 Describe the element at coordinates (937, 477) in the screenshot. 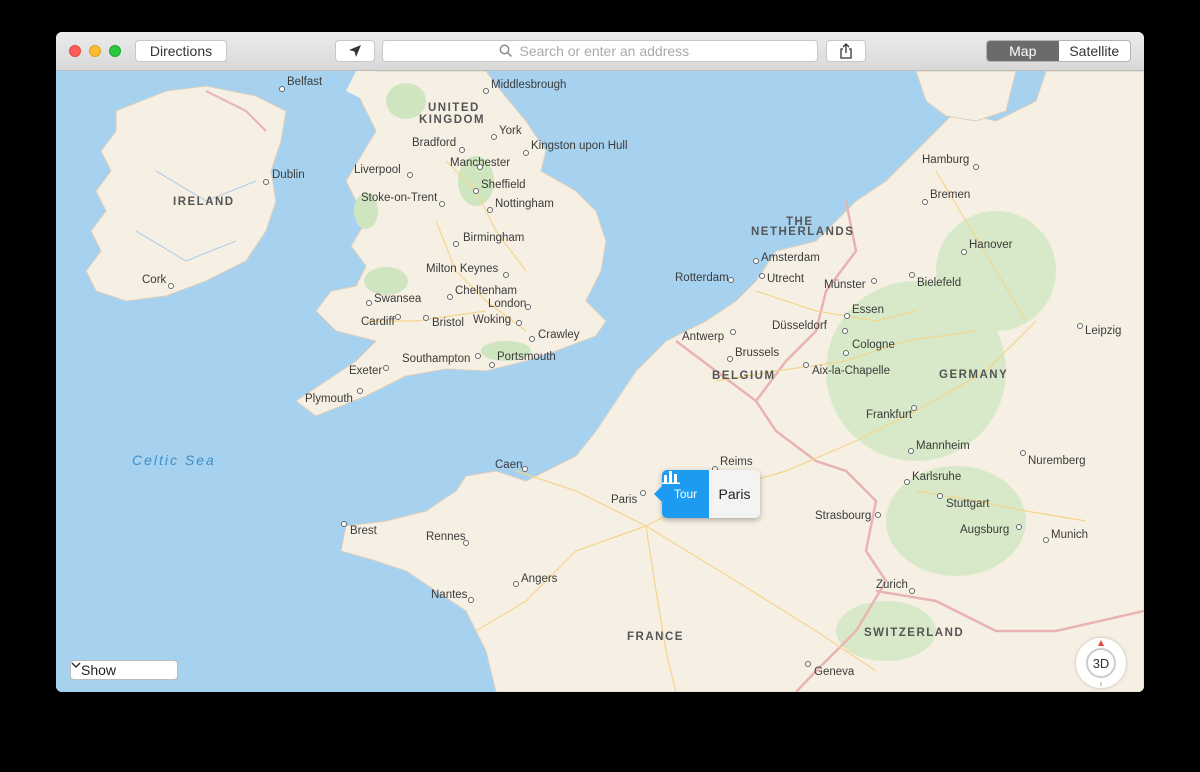

I see `city-label: Karlsruhe` at that location.